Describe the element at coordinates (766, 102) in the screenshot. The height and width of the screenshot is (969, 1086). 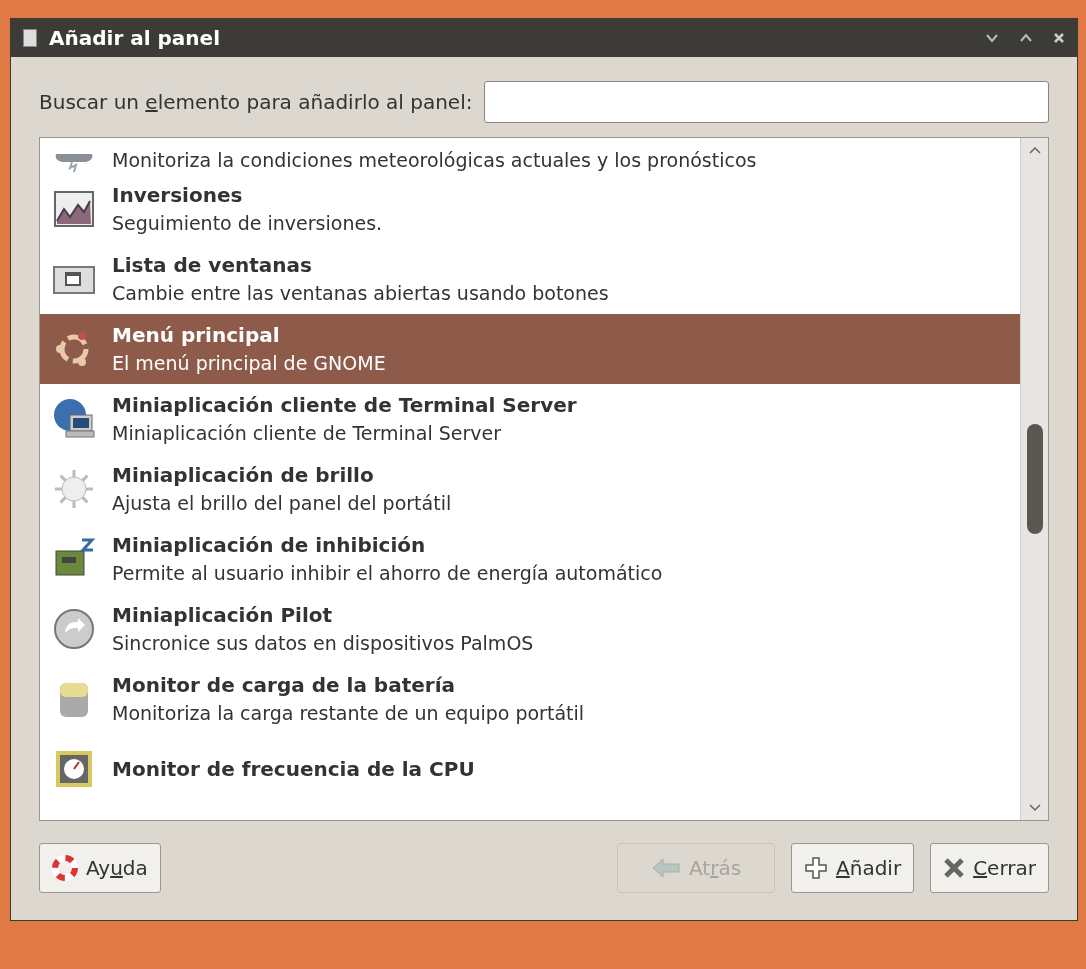
I see `search-field` at that location.